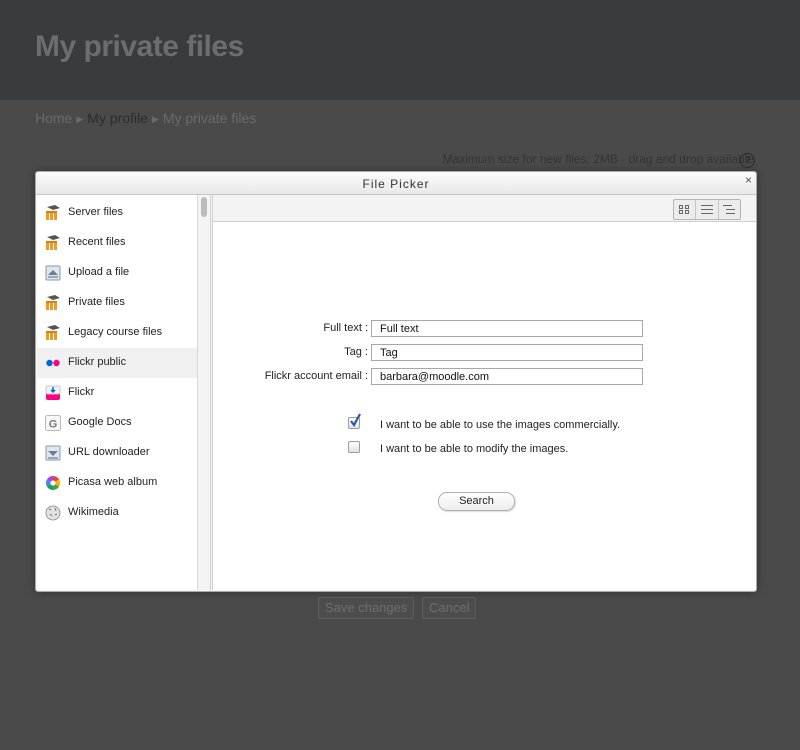  I want to click on repo-item-legacy-course-files: Legacy course files, so click(117, 333).